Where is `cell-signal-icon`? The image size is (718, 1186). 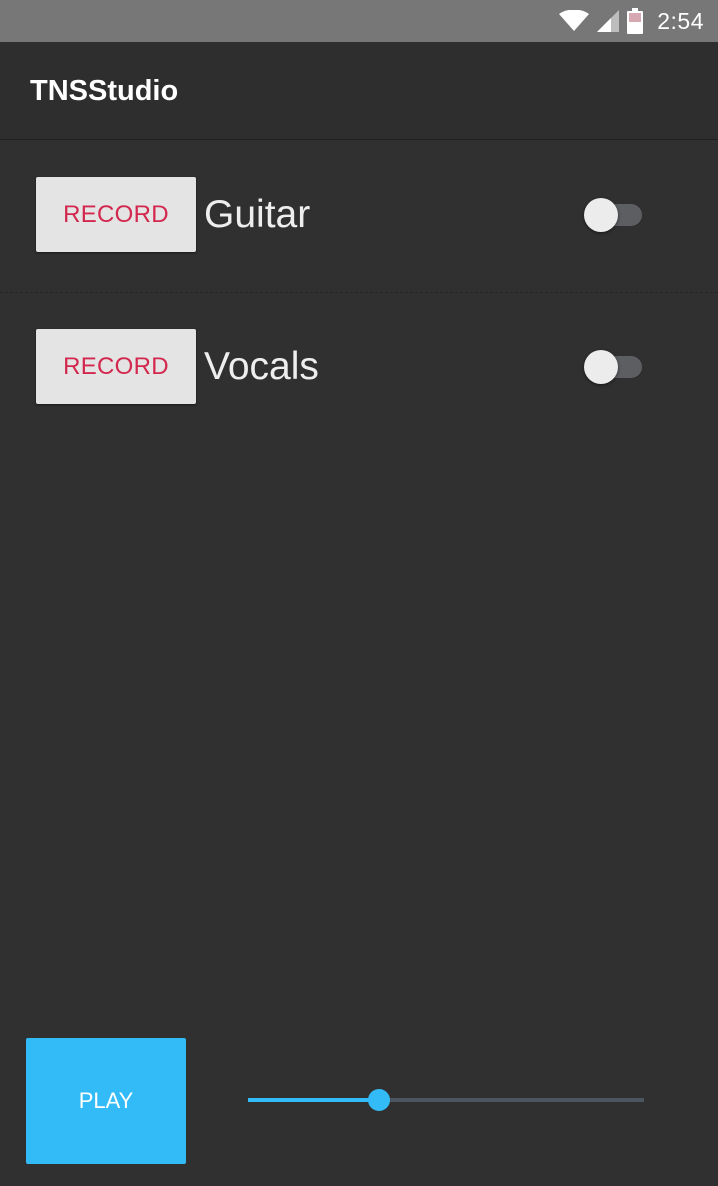 cell-signal-icon is located at coordinates (608, 21).